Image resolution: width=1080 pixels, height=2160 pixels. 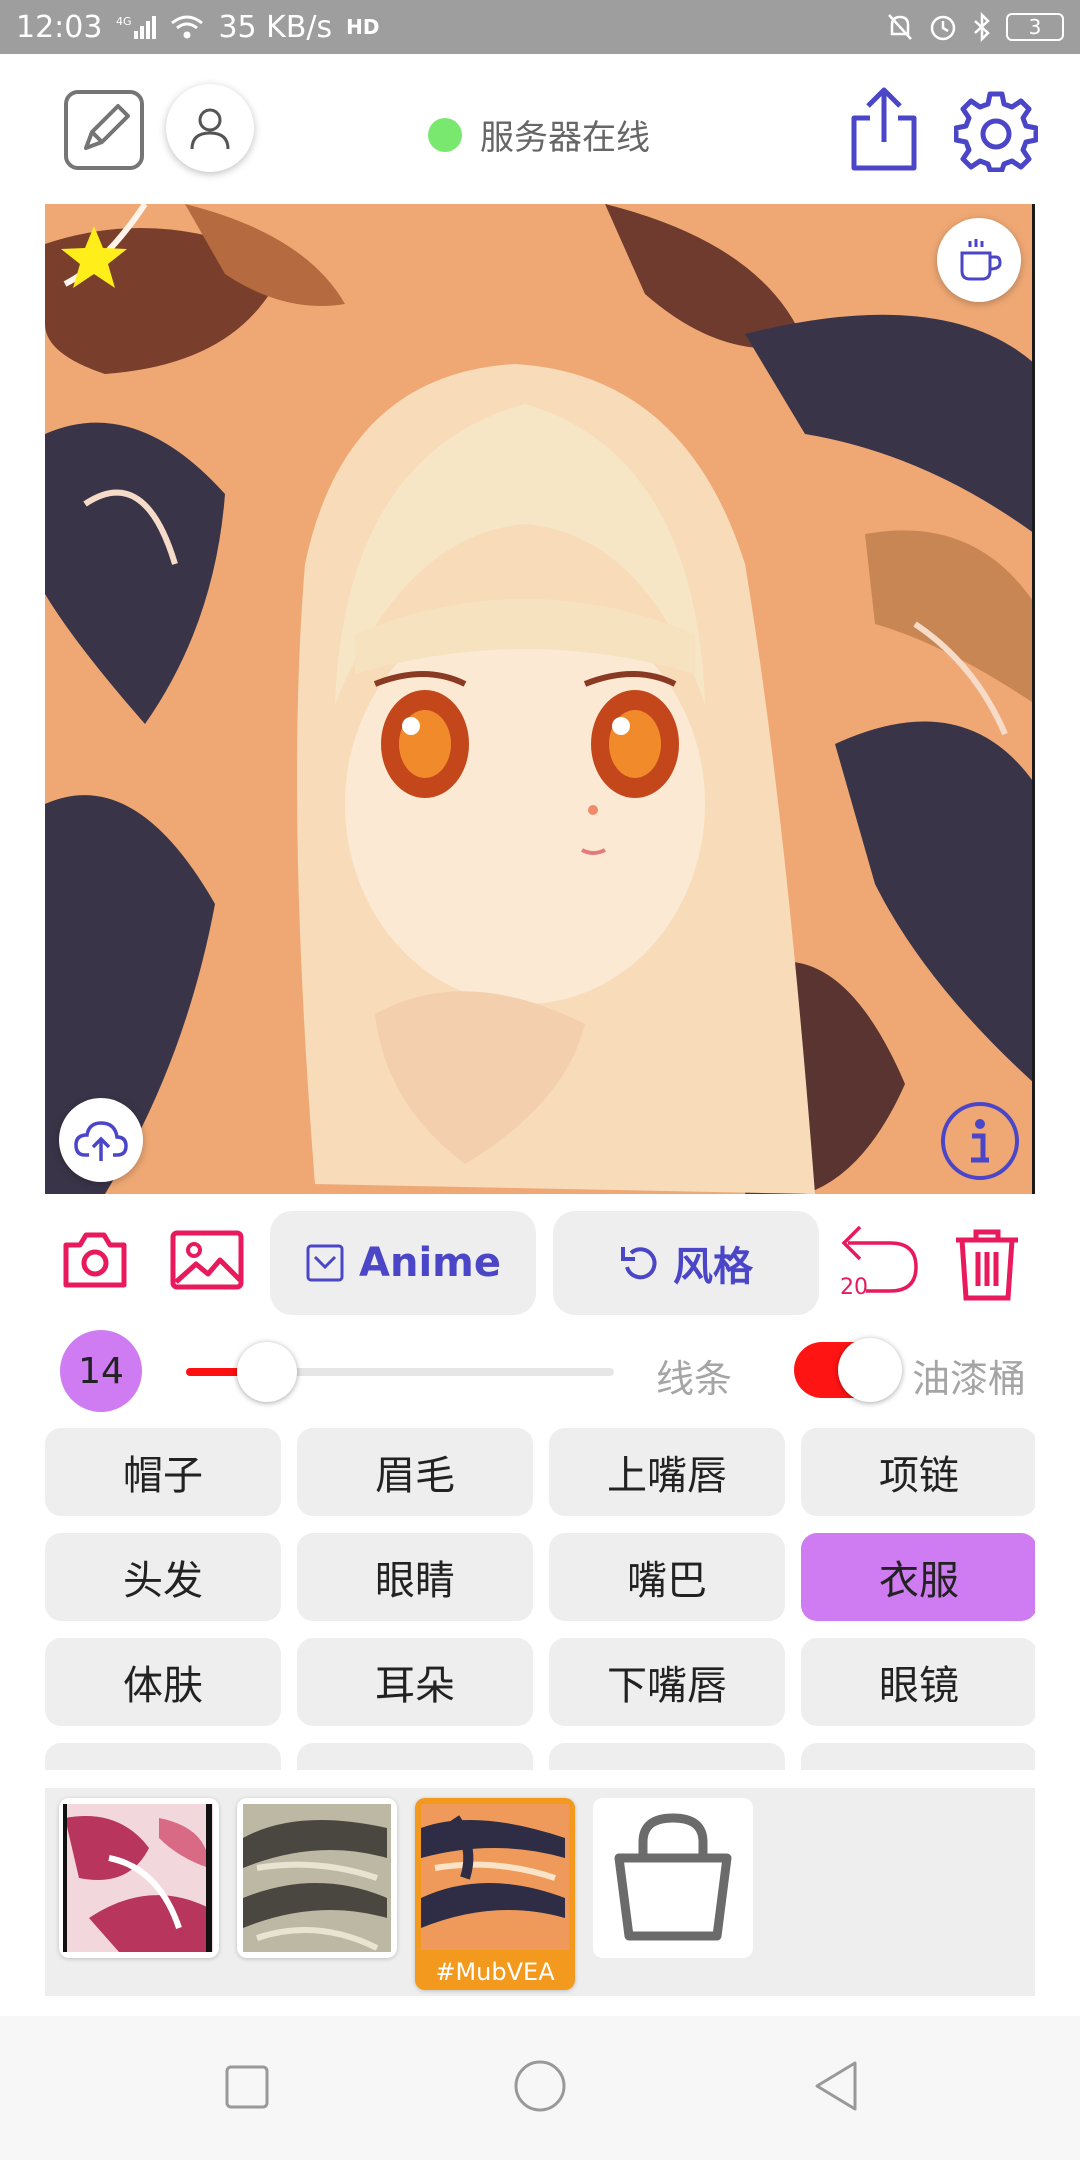 What do you see at coordinates (163, 1472) in the screenshot?
I see `part-chip: 帽子` at bounding box center [163, 1472].